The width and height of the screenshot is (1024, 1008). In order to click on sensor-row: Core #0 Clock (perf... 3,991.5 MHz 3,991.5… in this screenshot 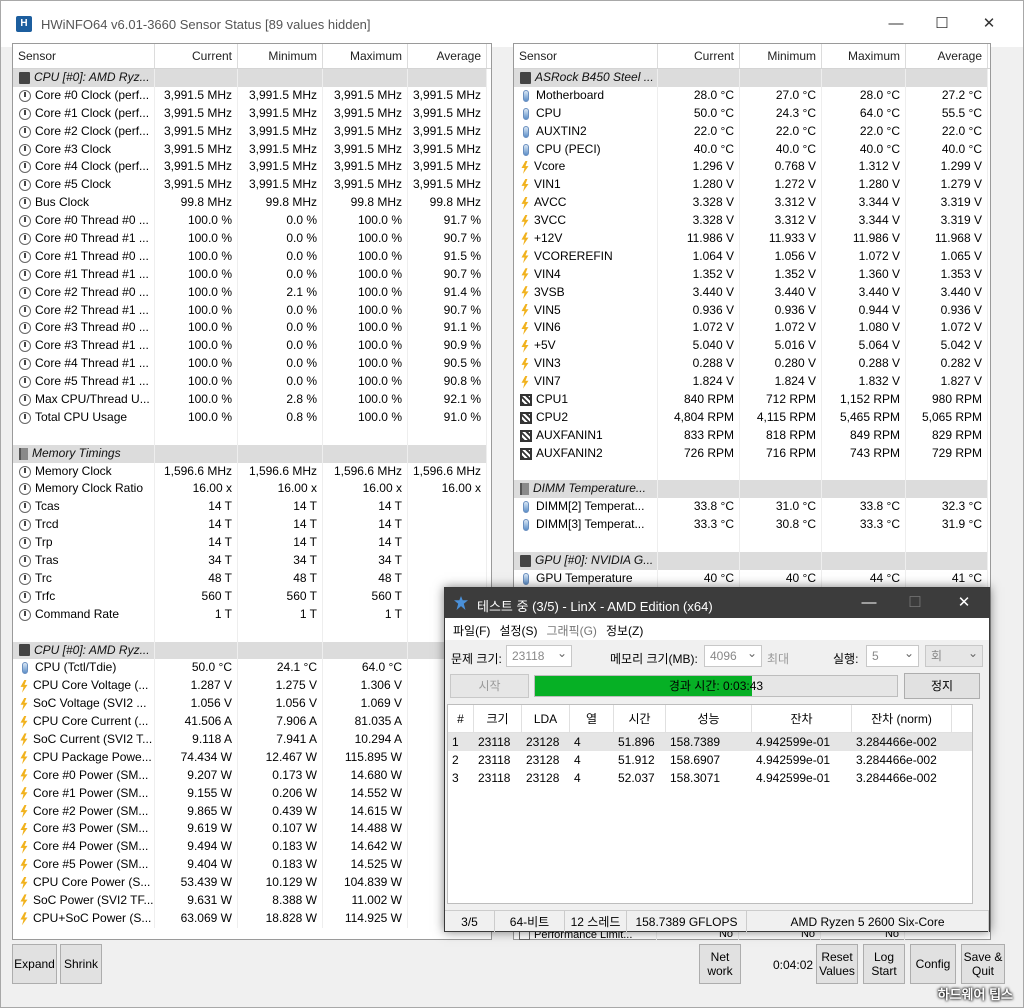, I will do `click(252, 95)`.